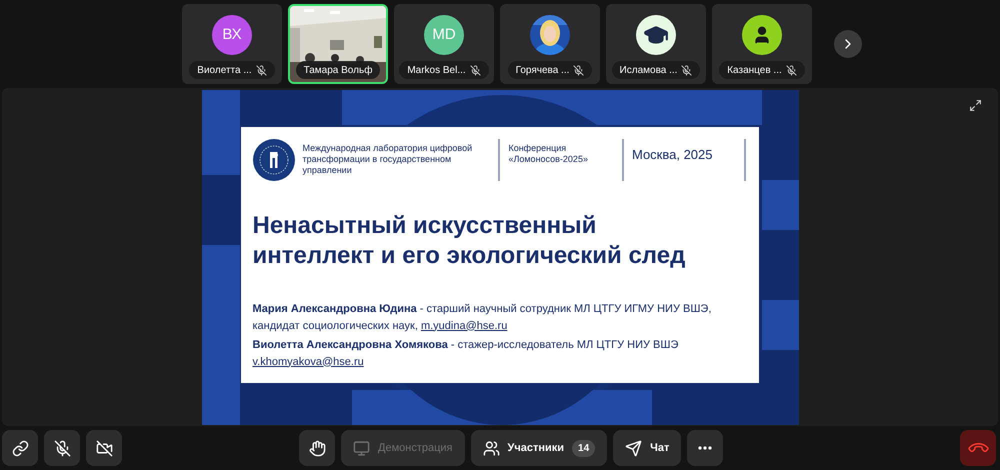 This screenshot has width=1000, height=470. Describe the element at coordinates (388, 159) in the screenshot. I see `lab-name: Международная лаборатория цифровой трансформации в государственном управлении` at that location.